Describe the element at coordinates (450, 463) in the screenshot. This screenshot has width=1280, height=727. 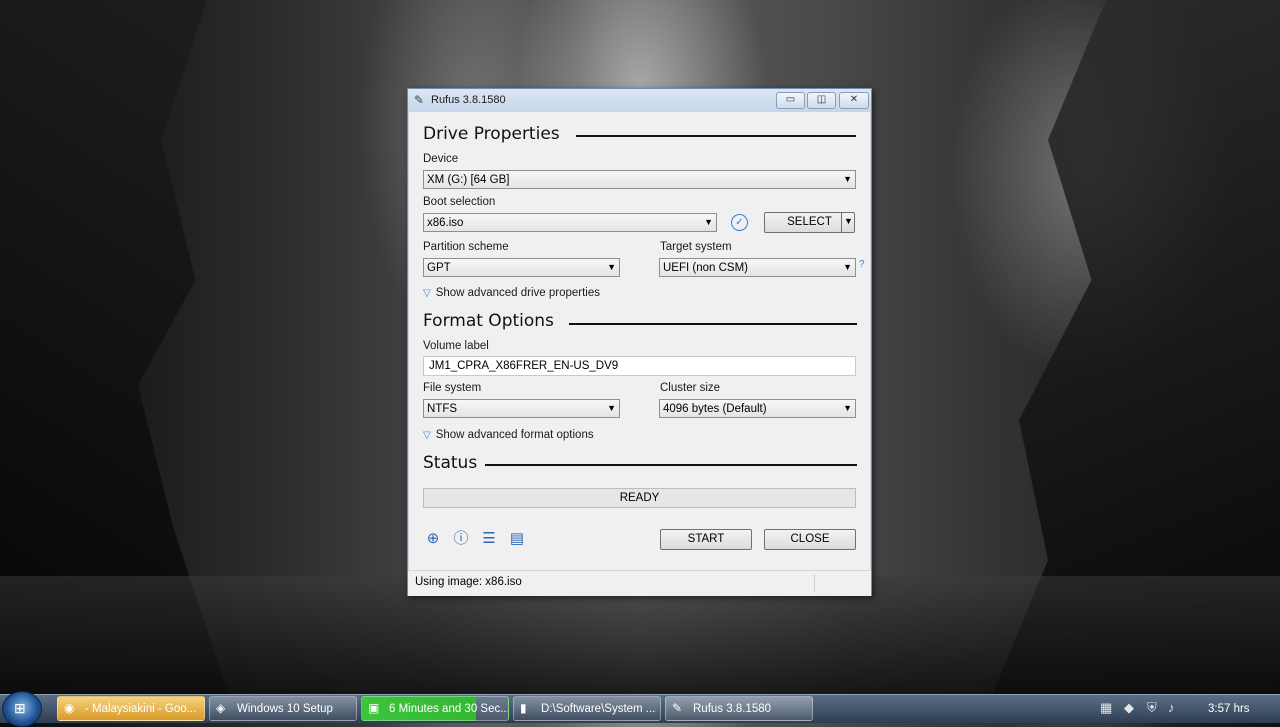
I see `status-heading: Status` at that location.